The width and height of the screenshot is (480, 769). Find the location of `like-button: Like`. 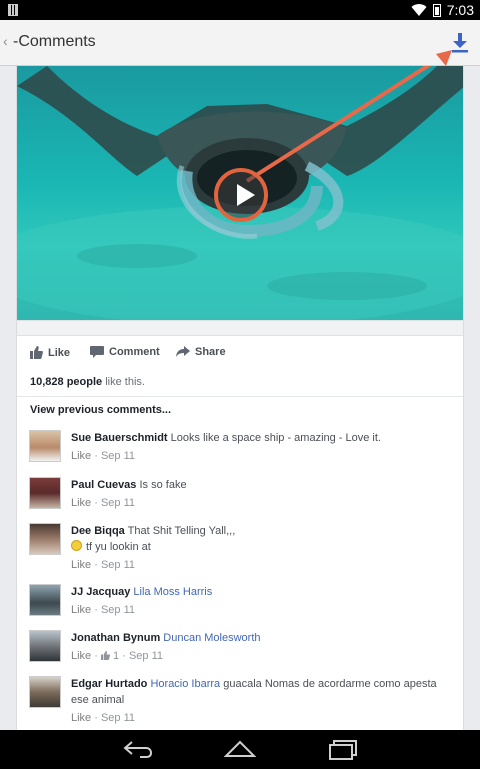

like-button: Like is located at coordinates (50, 352).